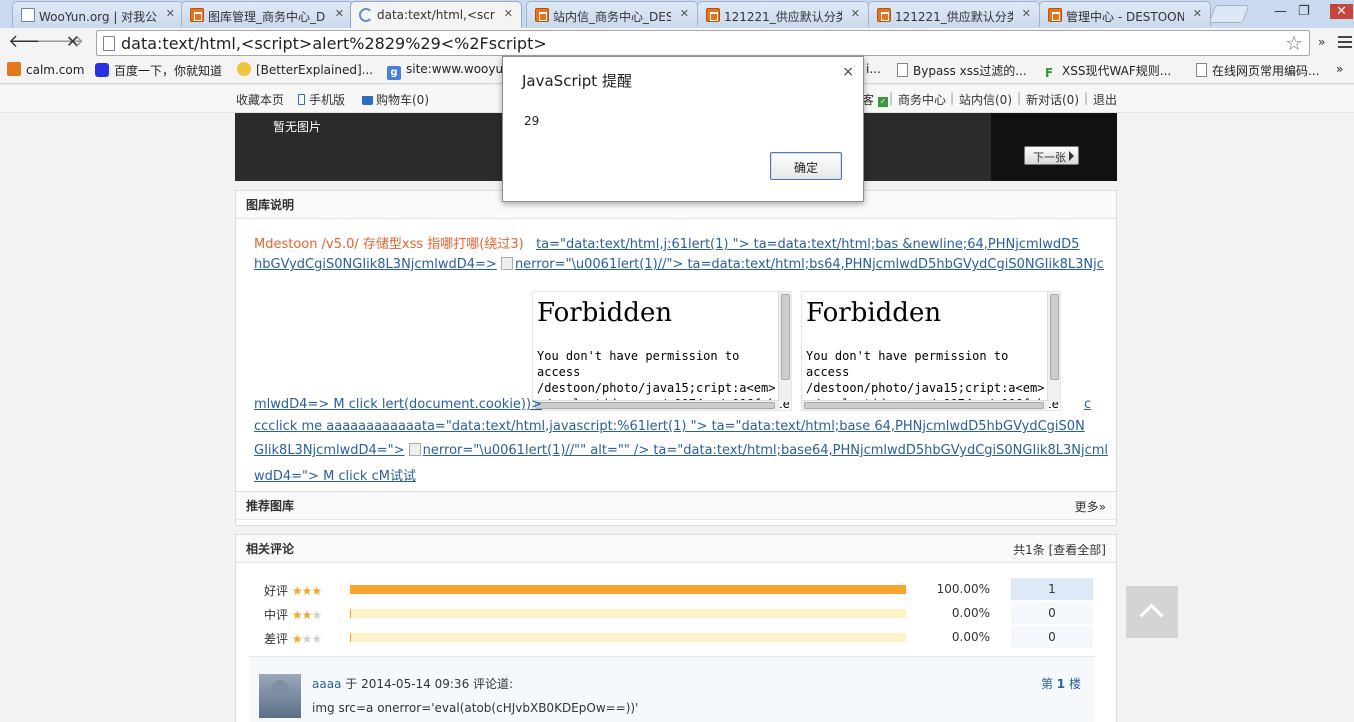 This screenshot has width=1354, height=722. Describe the element at coordinates (98, 14) in the screenshot. I see `tab-wooyun: WooYun.org | 对我公 ✕` at that location.